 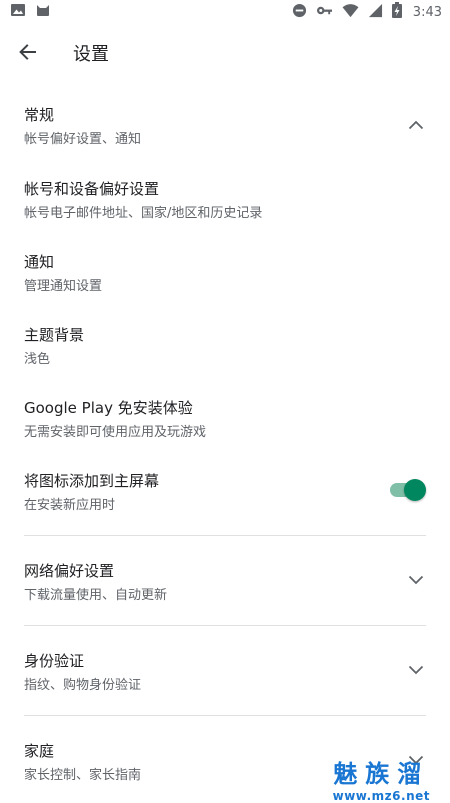 I want to click on setting-account-preferences: 帐号和设备偏好设置 帐号电子邮件地址、国家/地区和历史记录, so click(x=225, y=202).